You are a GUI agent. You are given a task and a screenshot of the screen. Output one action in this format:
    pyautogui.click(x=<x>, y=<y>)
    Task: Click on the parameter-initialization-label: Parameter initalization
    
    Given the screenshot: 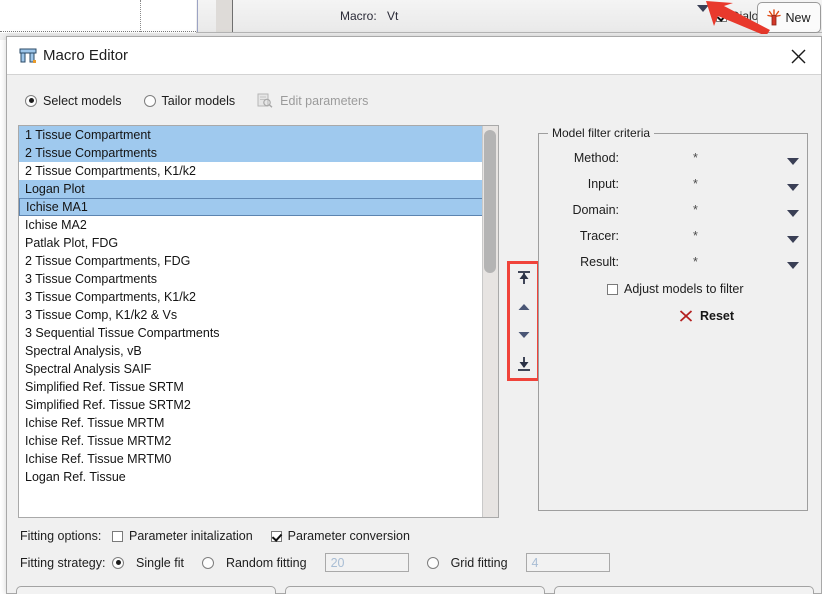 What is the action you would take?
    pyautogui.click(x=191, y=536)
    